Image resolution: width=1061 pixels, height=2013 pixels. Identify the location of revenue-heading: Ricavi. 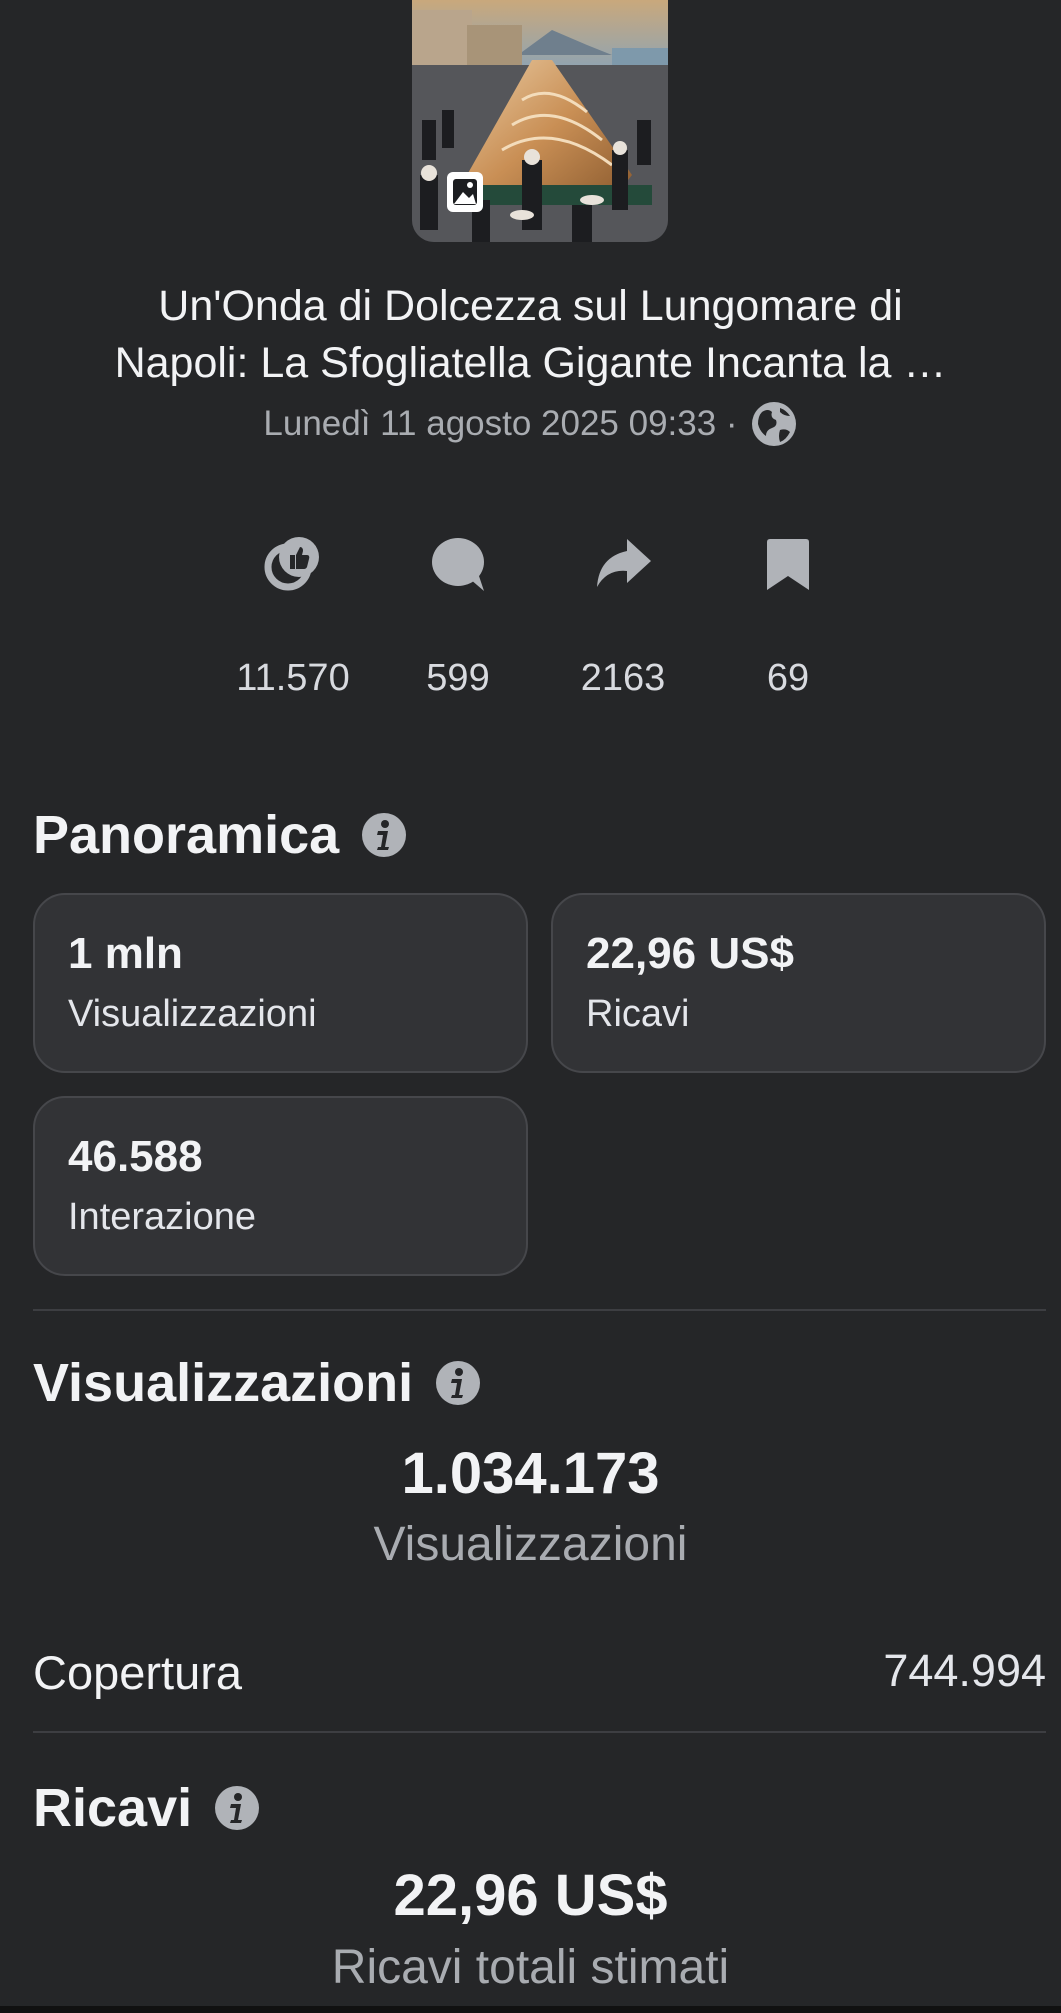
(146, 1808).